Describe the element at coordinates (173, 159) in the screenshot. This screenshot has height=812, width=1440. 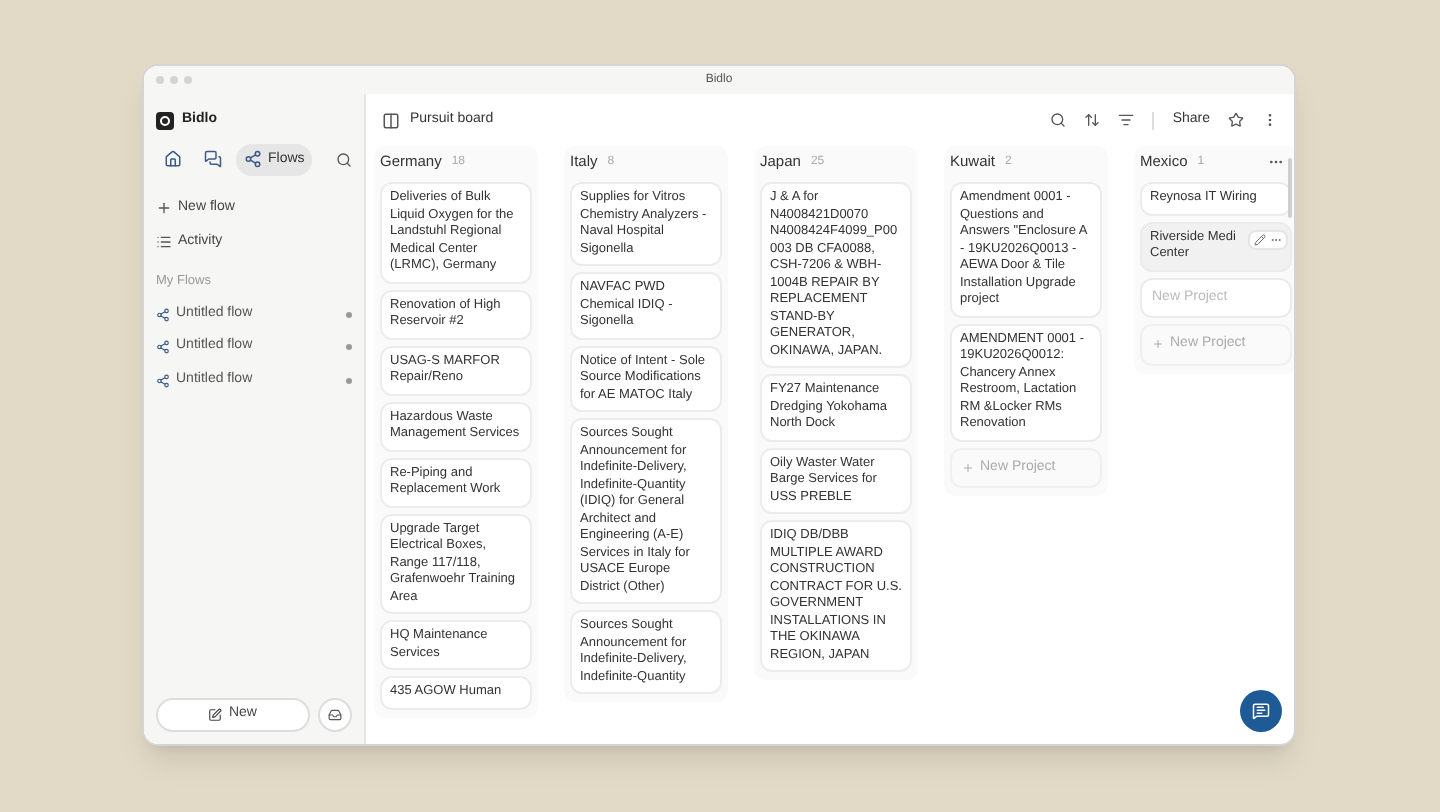
I see `home-icon` at that location.